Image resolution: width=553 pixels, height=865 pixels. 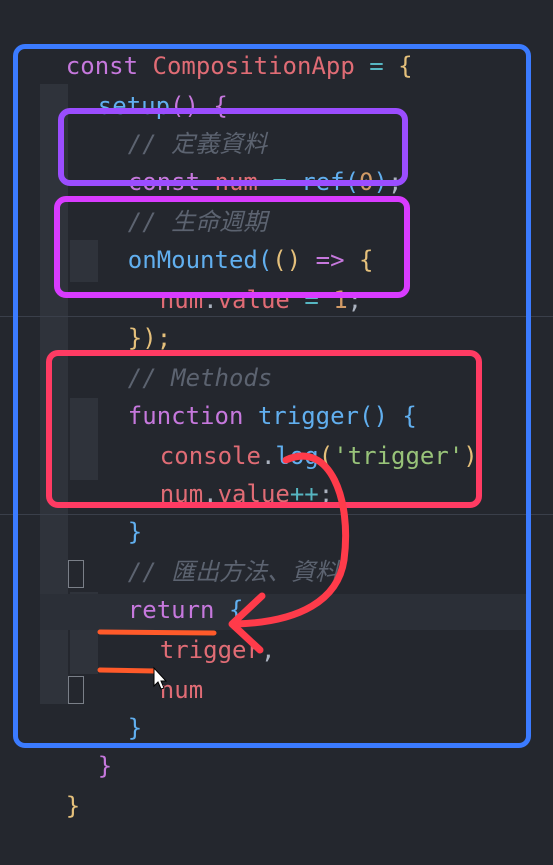 What do you see at coordinates (291, 540) in the screenshot?
I see `annotation-arrow-curve` at bounding box center [291, 540].